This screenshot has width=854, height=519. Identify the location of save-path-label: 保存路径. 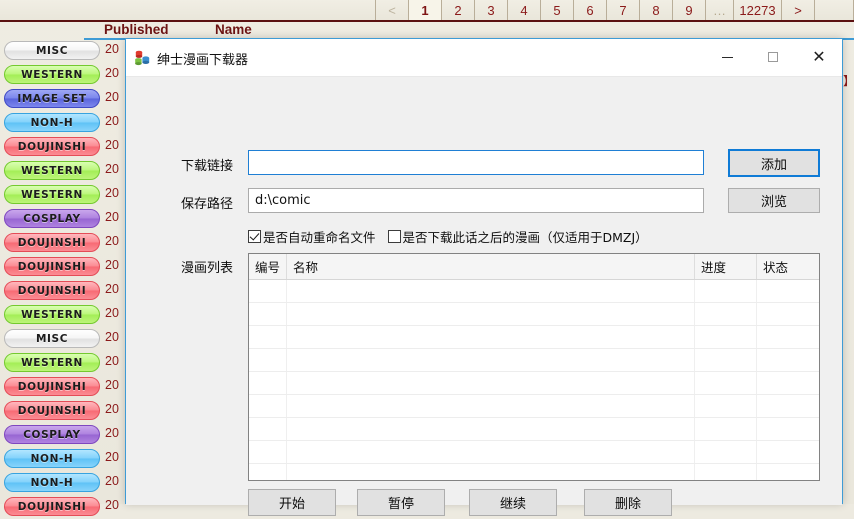
(207, 204).